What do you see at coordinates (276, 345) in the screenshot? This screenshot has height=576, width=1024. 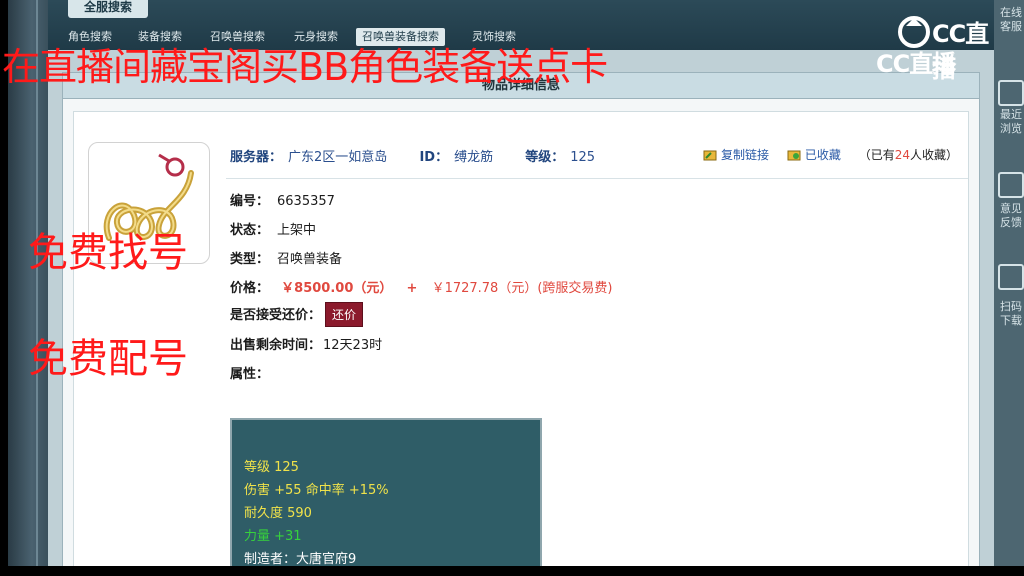 I see `remain-label: 出售剩余时间：` at bounding box center [276, 345].